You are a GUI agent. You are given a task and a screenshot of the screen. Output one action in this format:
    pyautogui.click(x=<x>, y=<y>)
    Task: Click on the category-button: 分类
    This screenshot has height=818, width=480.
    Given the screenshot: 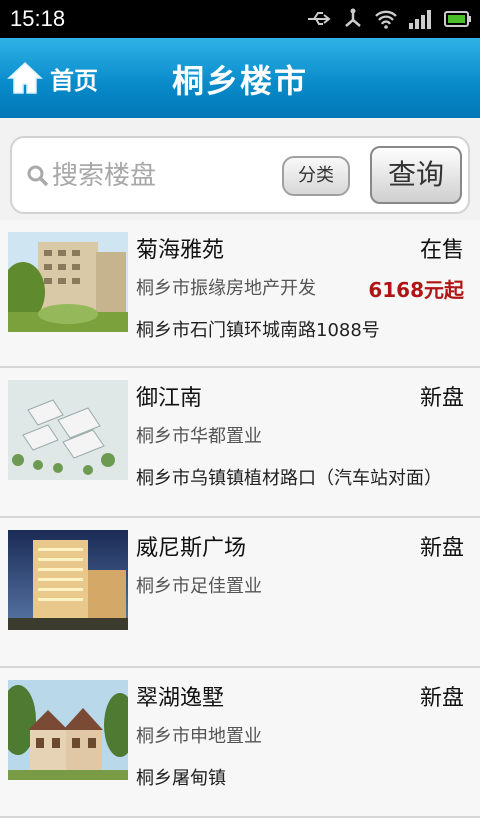 What is the action you would take?
    pyautogui.click(x=316, y=176)
    